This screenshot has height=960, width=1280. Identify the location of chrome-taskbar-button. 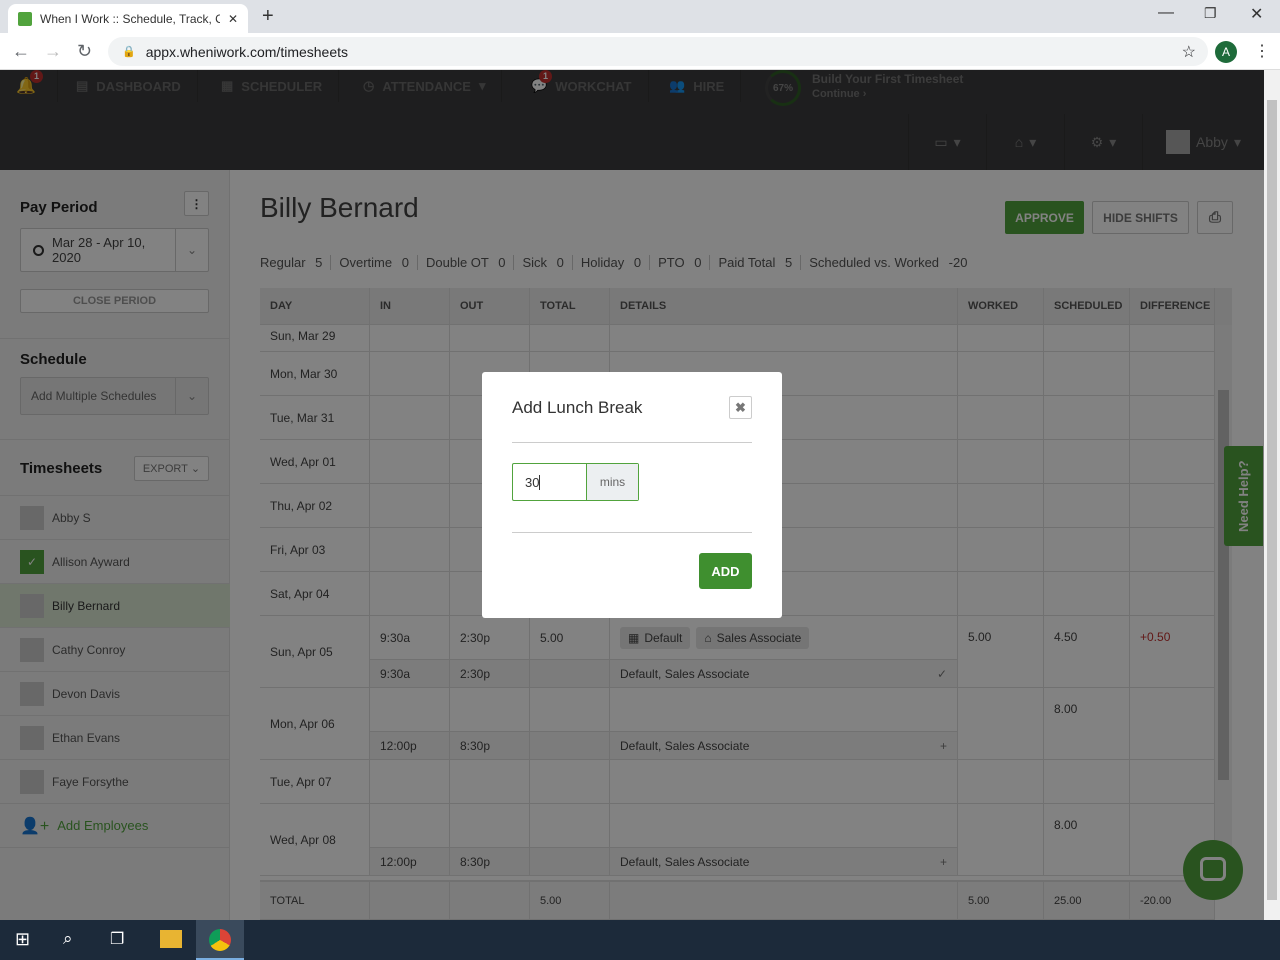
(220, 940).